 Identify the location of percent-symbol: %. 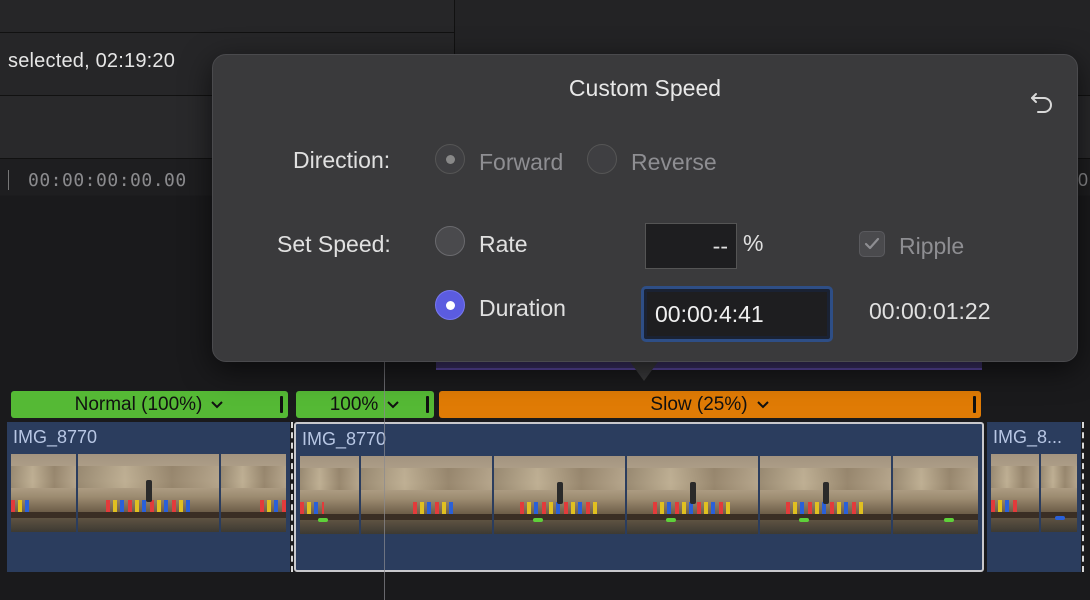
(753, 243).